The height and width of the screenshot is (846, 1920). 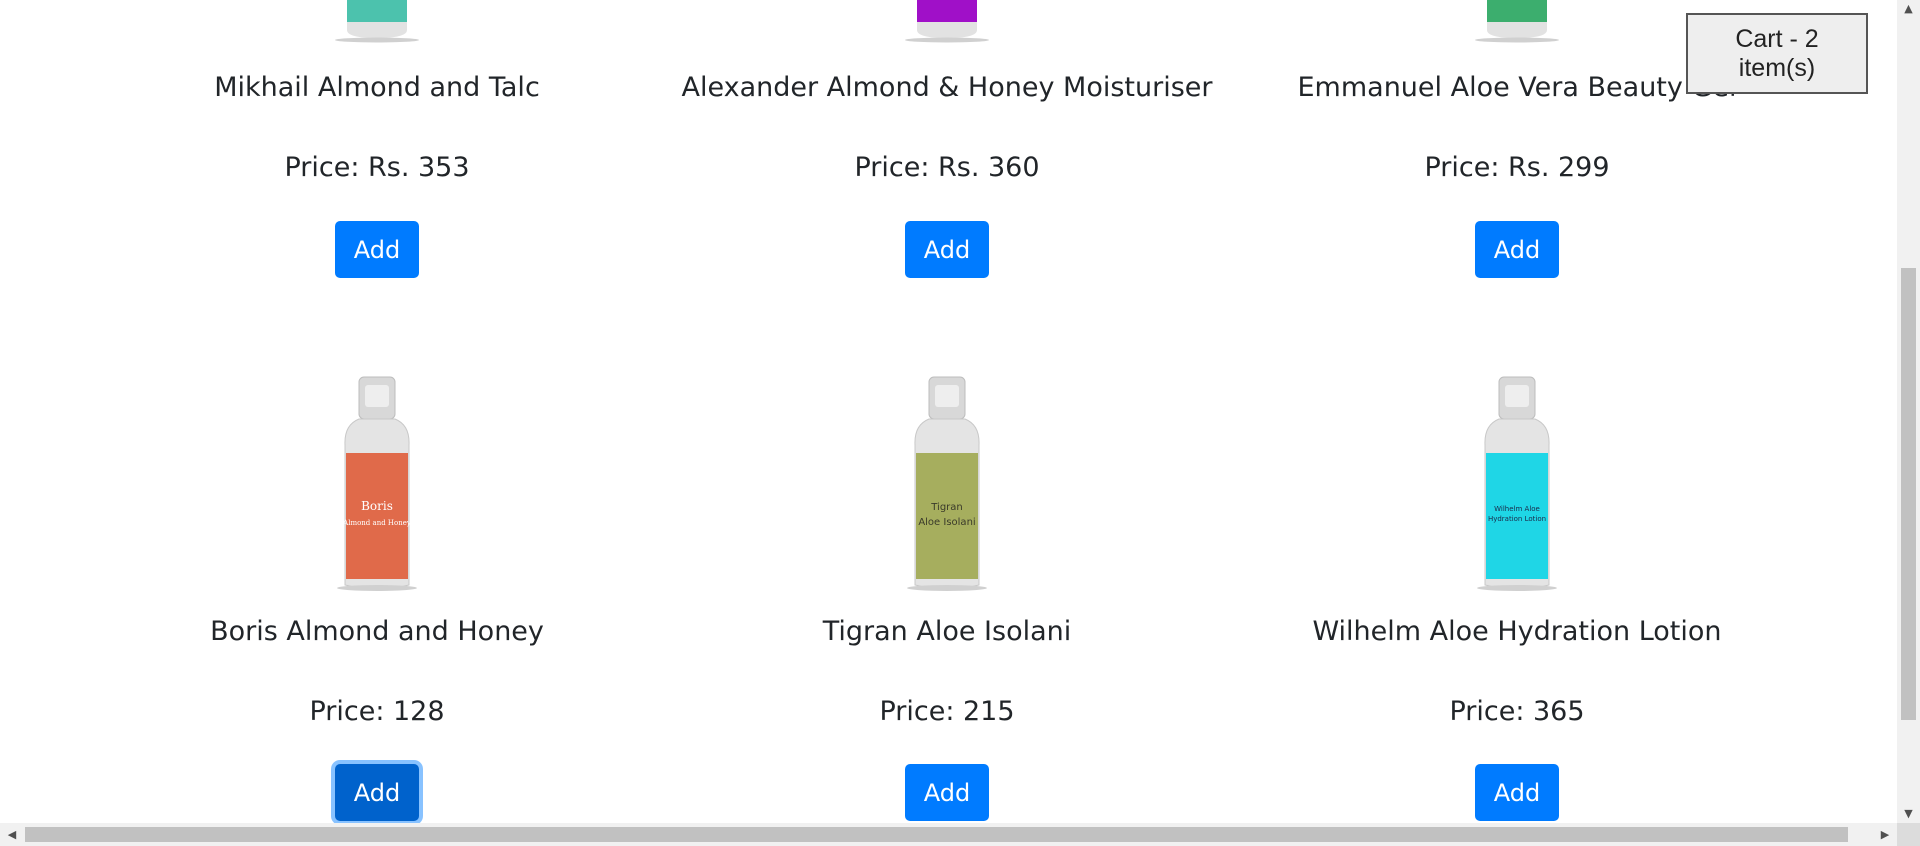 What do you see at coordinates (12, 834) in the screenshot?
I see `scroll-left-arrow-icon: ◀` at bounding box center [12, 834].